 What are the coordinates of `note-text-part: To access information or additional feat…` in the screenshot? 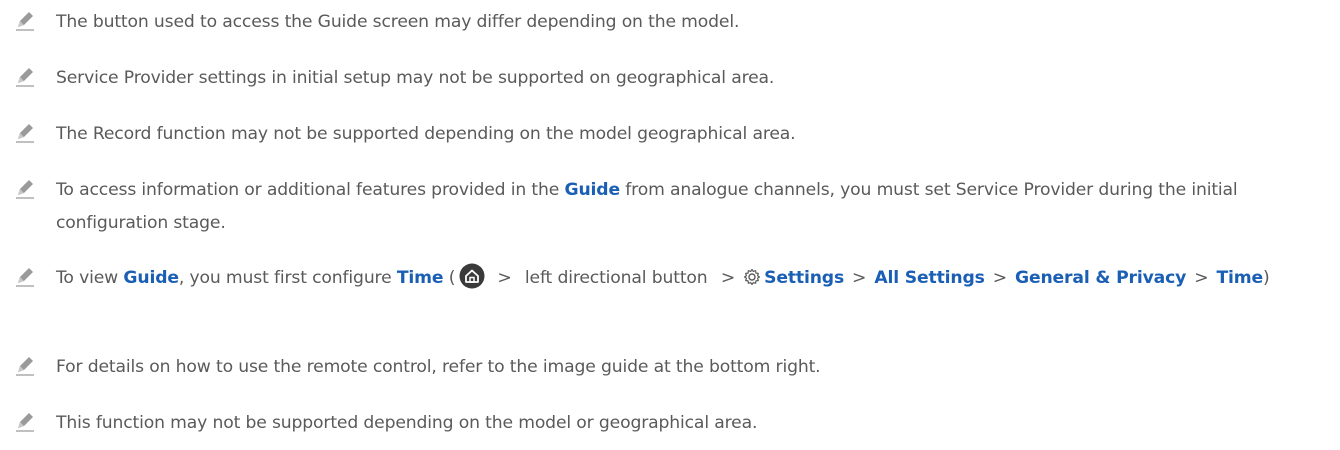 It's located at (310, 190).